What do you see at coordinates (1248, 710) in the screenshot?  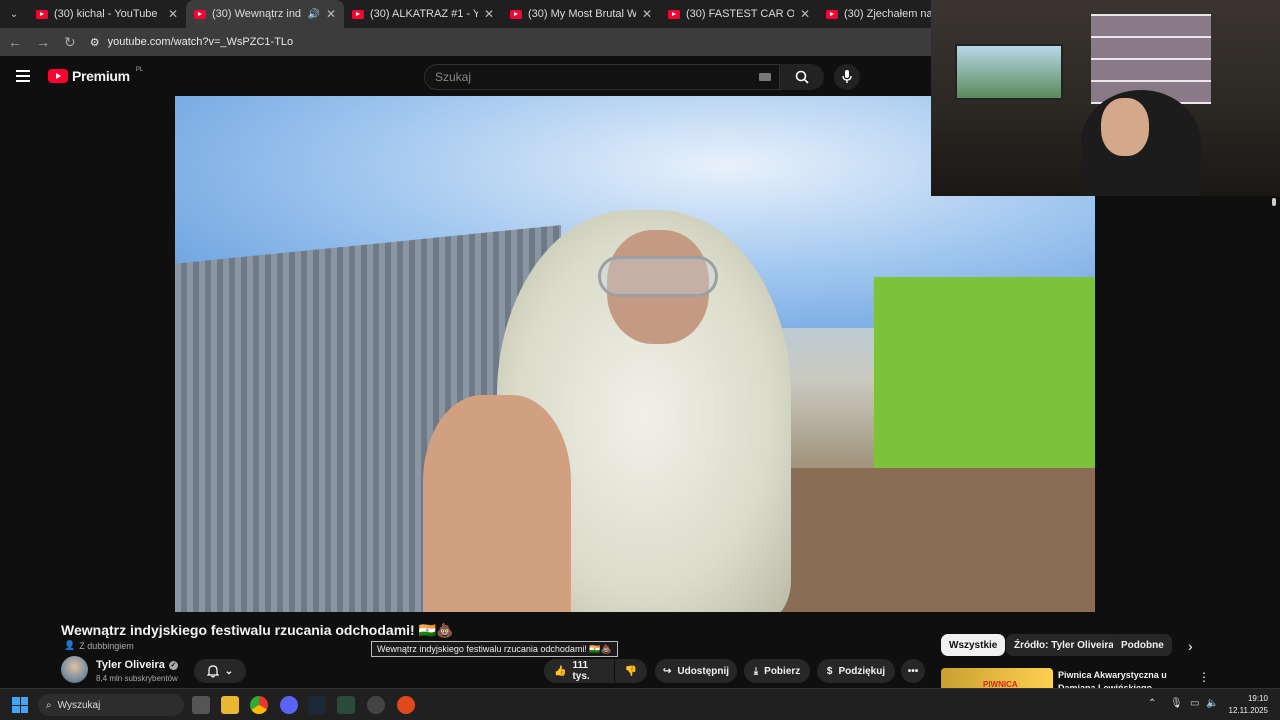 I see `clock-date: 12.11.2025` at bounding box center [1248, 710].